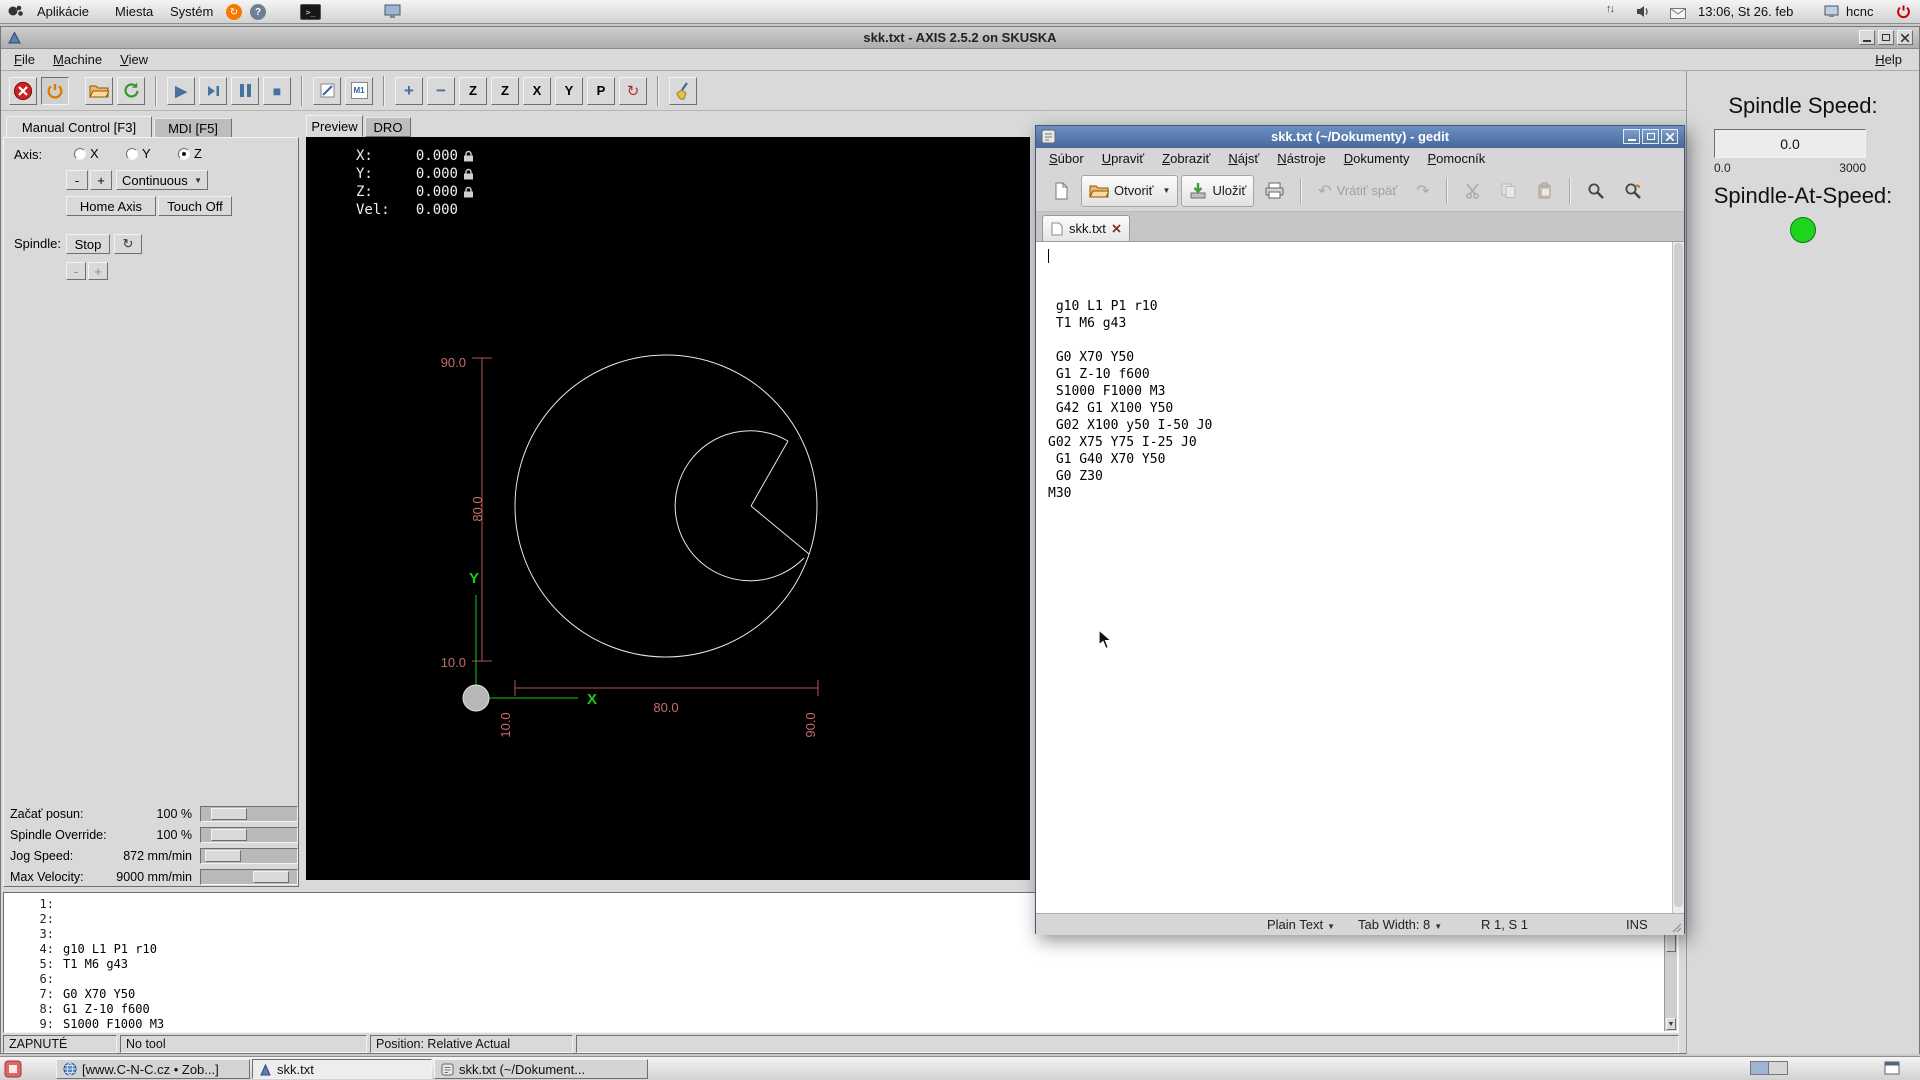 This screenshot has height=1080, width=1920. What do you see at coordinates (310, 12) in the screenshot?
I see `terminal-launcher-icon: >_` at bounding box center [310, 12].